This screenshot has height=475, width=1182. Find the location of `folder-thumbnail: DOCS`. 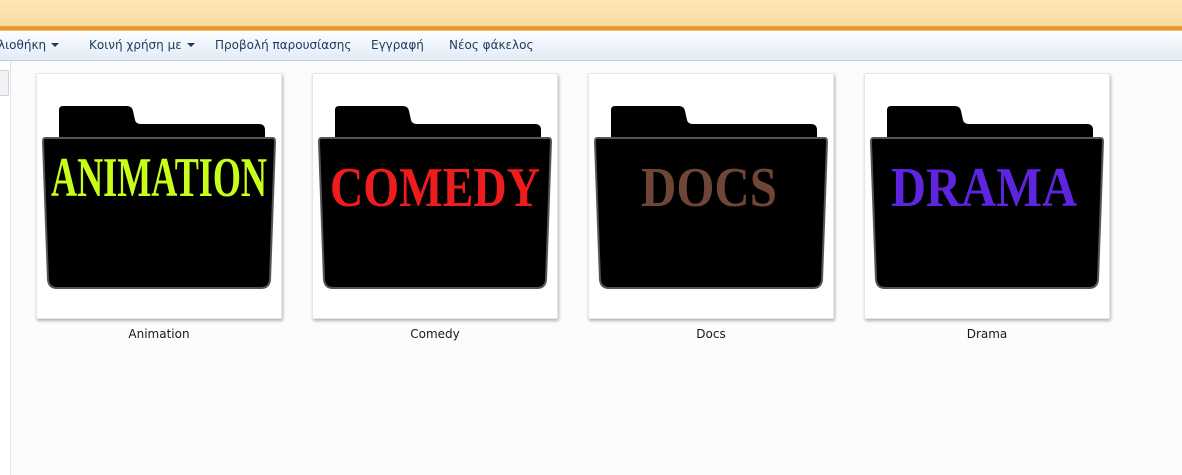

folder-thumbnail: DOCS is located at coordinates (711, 196).